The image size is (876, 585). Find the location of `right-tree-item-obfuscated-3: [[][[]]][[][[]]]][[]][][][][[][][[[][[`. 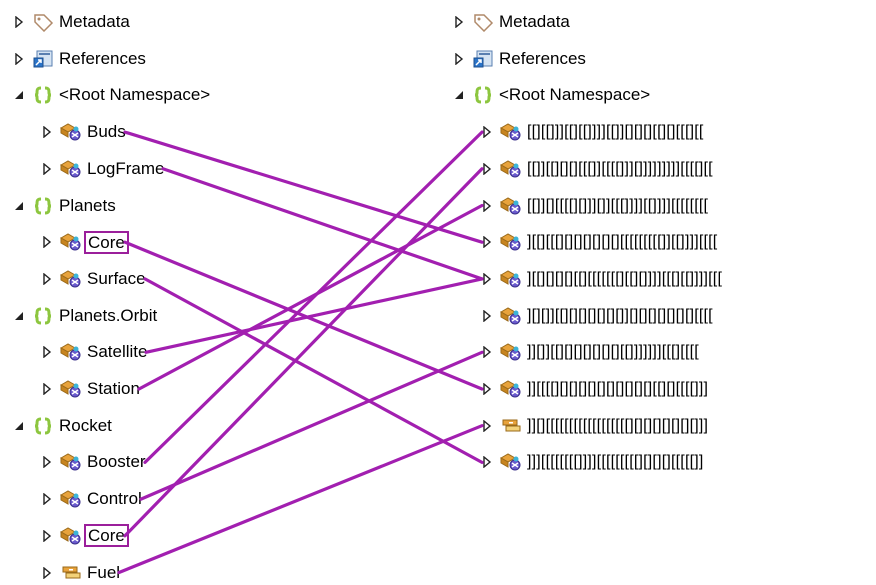

right-tree-item-obfuscated-3: [[][[]]][[][[]]]][[]][][][][[][][[[][[ is located at coordinates (593, 132).